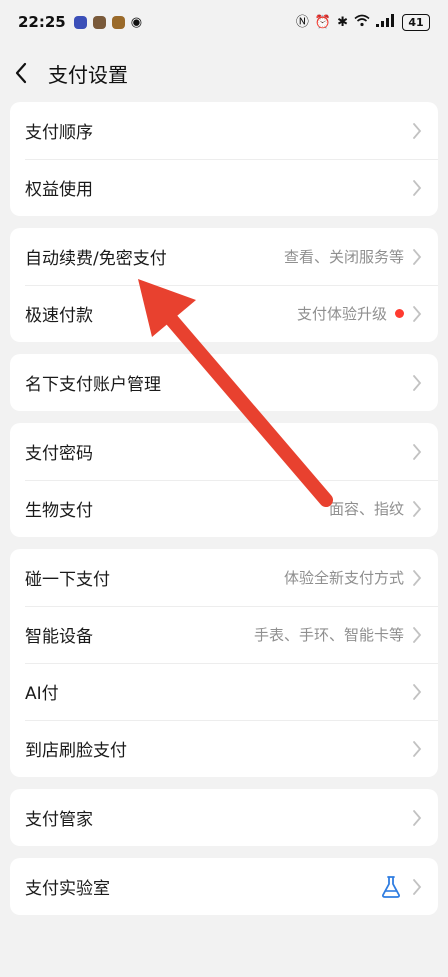 Image resolution: width=448 pixels, height=977 pixels. I want to click on wifi-icon, so click(362, 22).